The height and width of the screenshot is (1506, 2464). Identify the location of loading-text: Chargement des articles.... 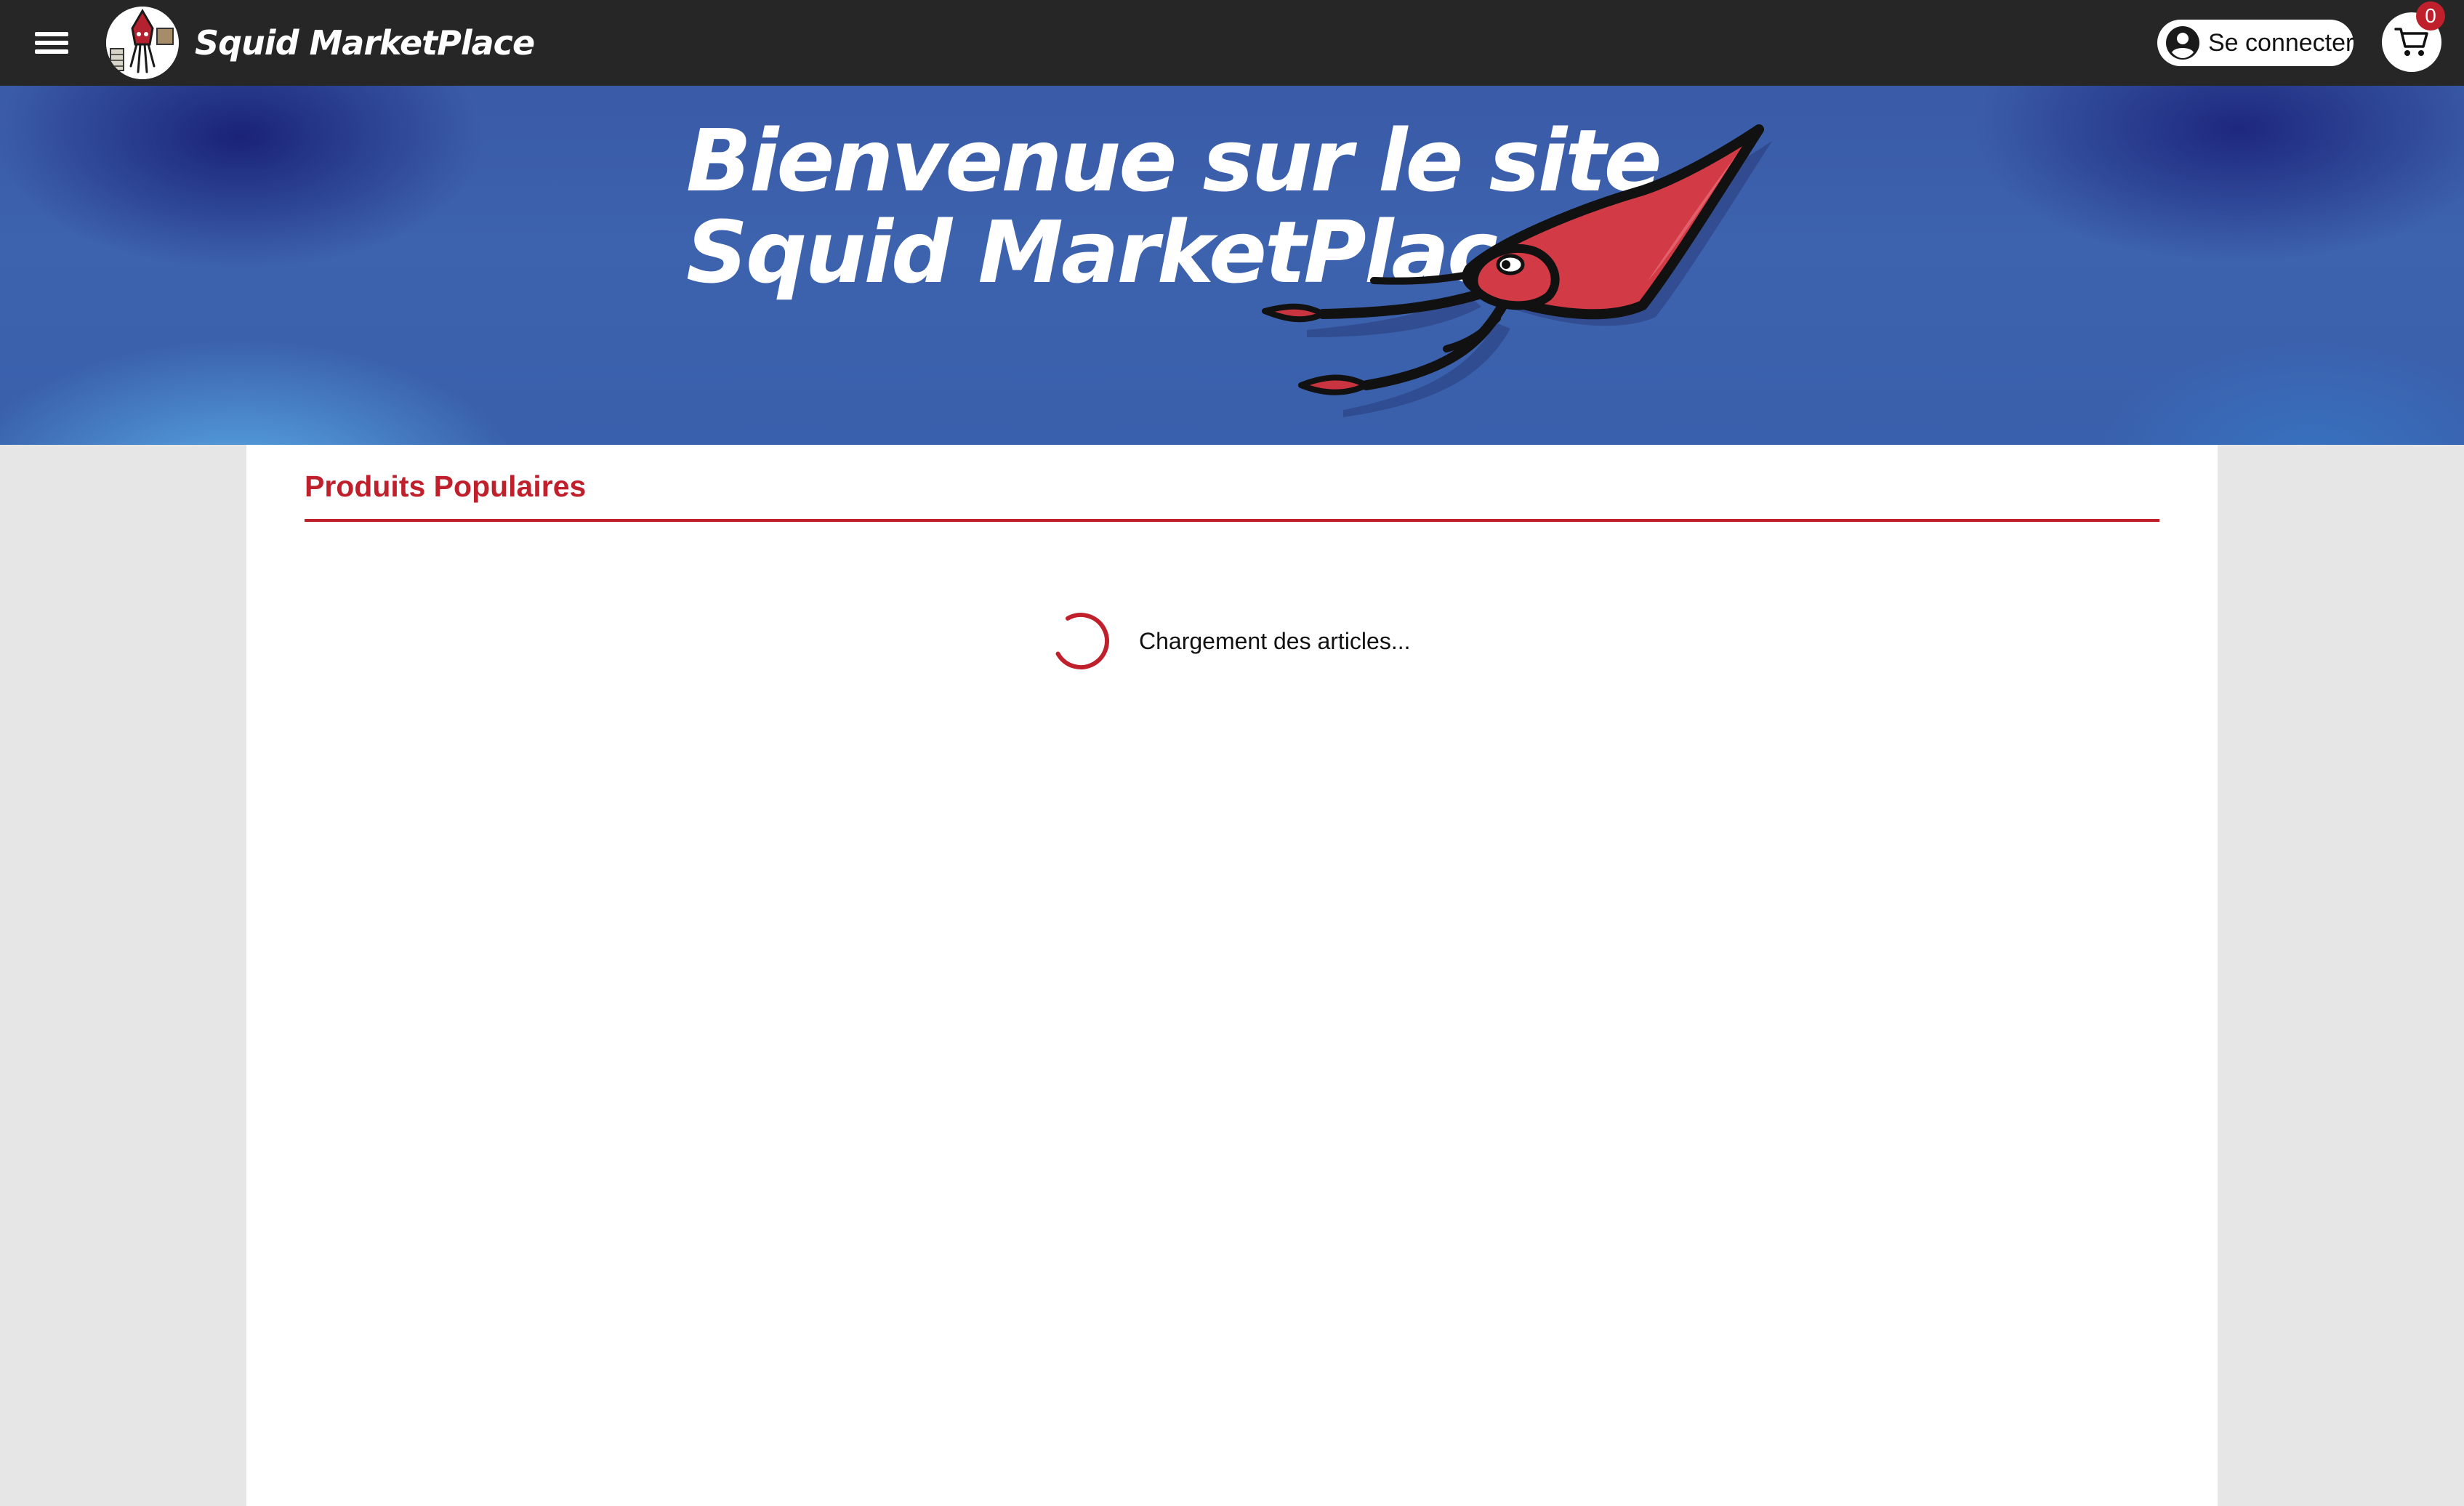
(1275, 641).